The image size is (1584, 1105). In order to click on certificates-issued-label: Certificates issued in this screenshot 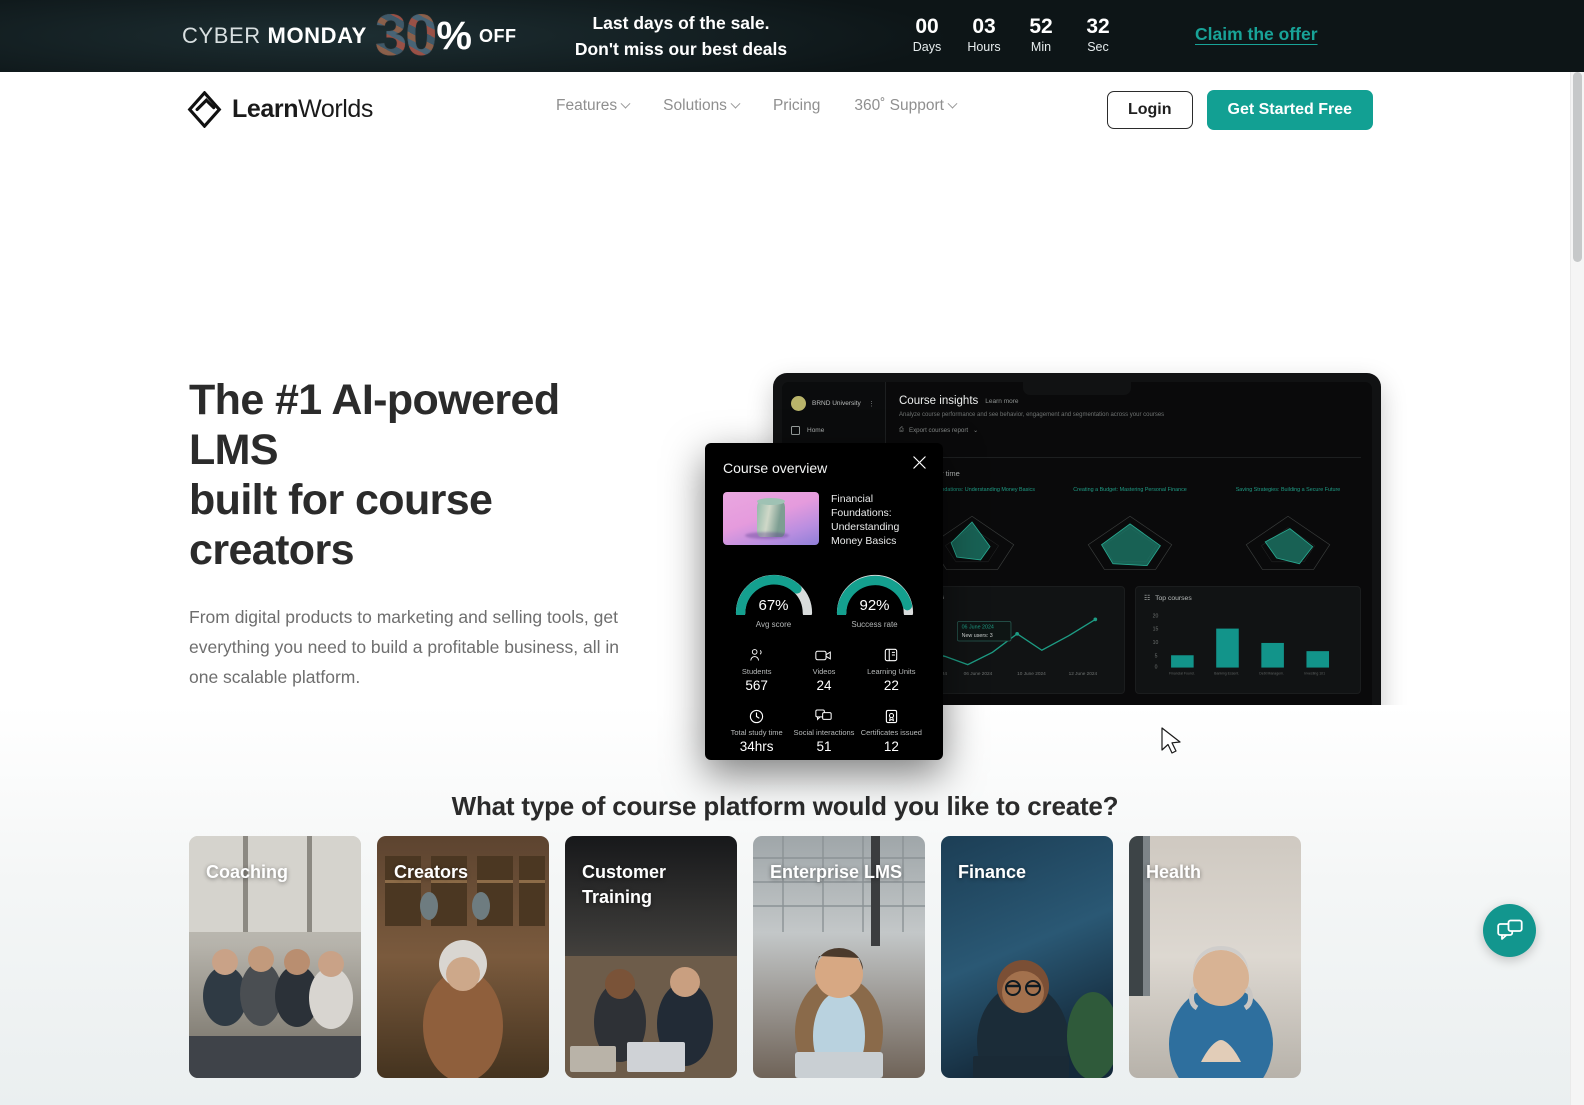, I will do `click(891, 732)`.